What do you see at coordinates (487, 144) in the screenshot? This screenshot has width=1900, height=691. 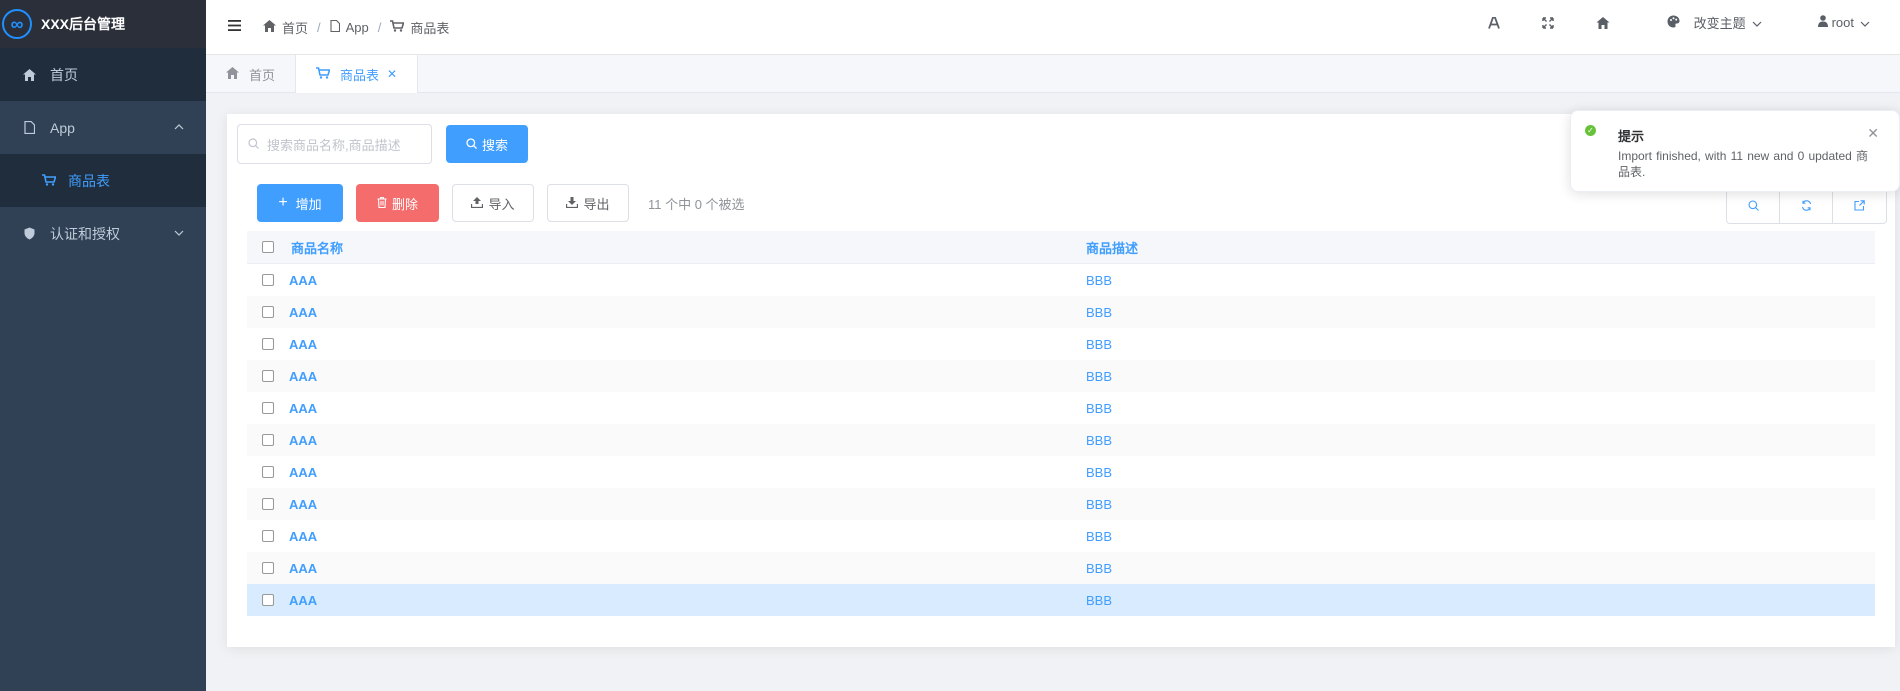 I see `search-button: 搜索` at bounding box center [487, 144].